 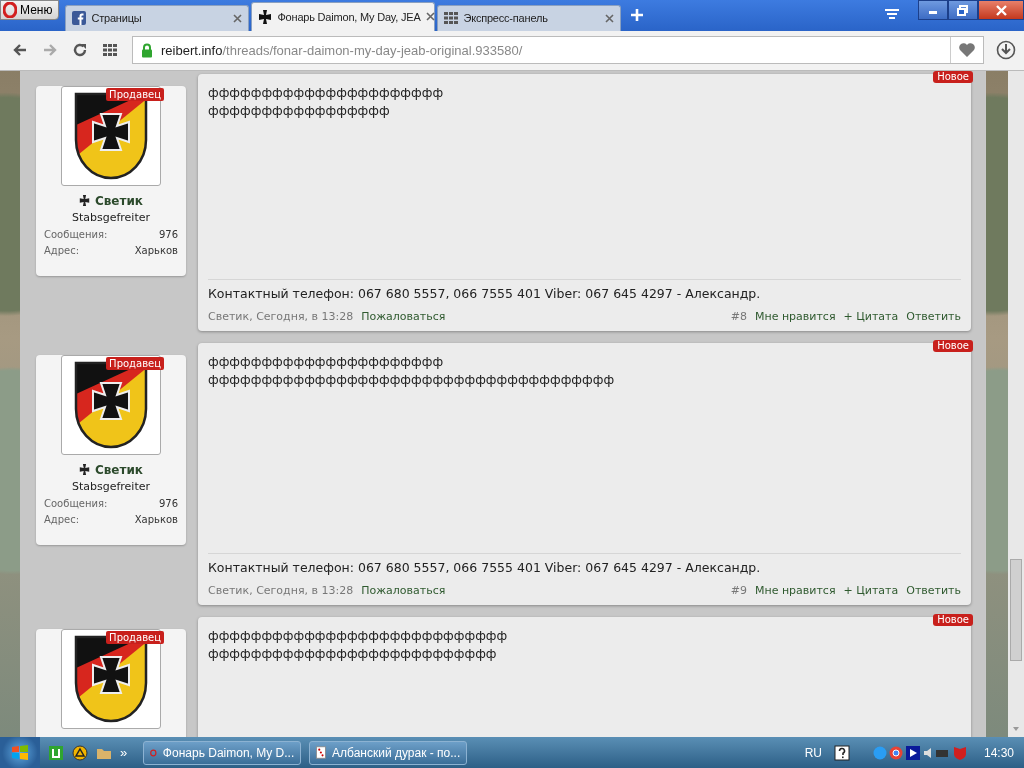 What do you see at coordinates (1016, 609) in the screenshot?
I see `scroll-thumb` at bounding box center [1016, 609].